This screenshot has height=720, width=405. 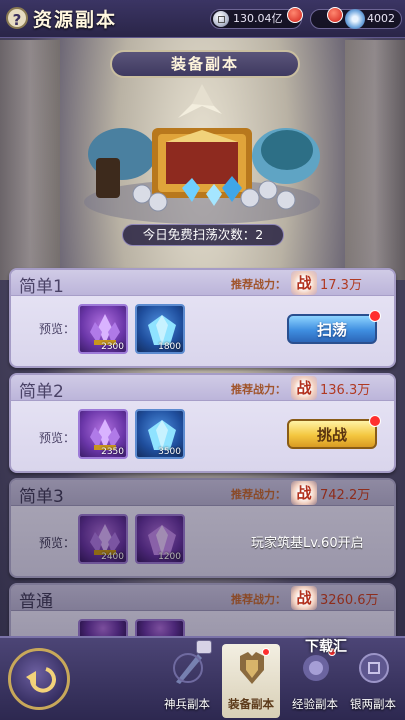 I want to click on stage-card-header: 简单2 推荐战力： 战 136.3万, so click(x=202, y=388).